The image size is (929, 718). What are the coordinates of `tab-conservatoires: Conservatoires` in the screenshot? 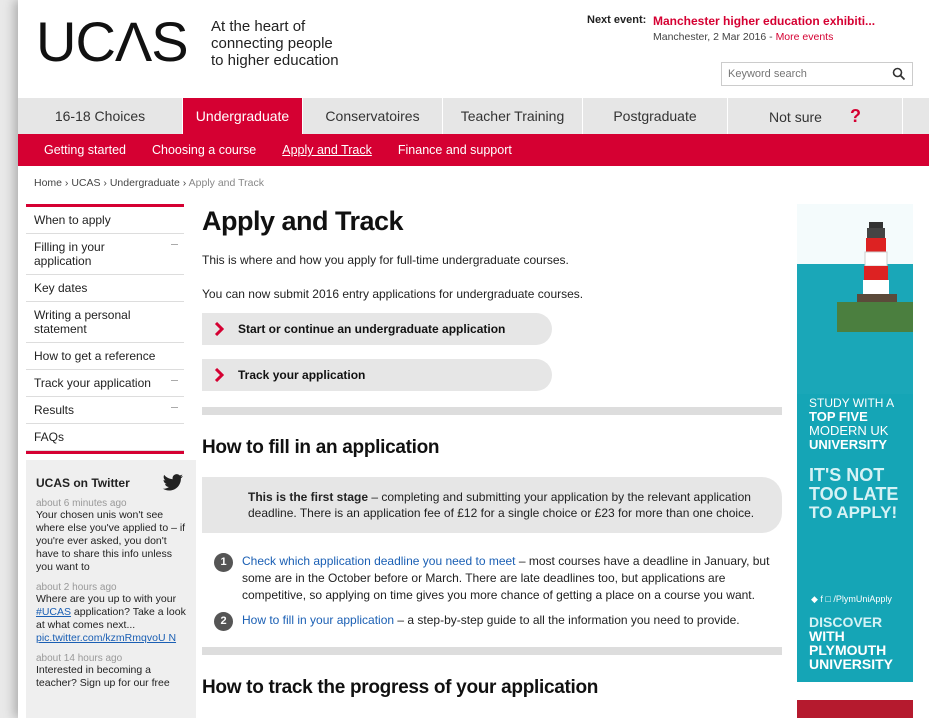 It's located at (373, 116).